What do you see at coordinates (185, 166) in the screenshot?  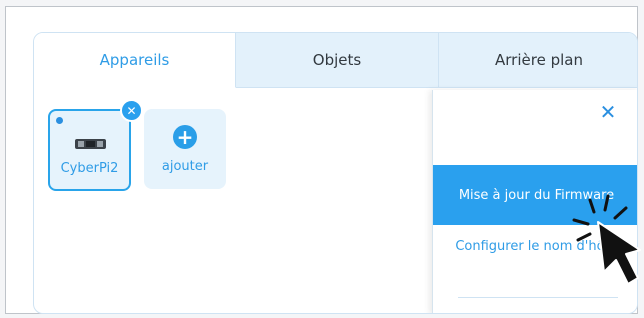 I see `add-device-label: ajouter` at bounding box center [185, 166].